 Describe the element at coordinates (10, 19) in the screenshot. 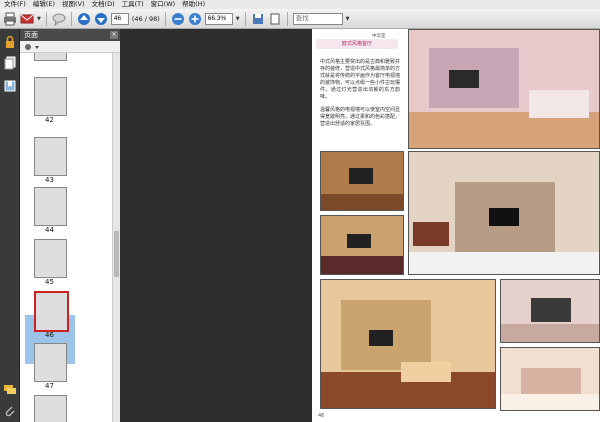

I see `print-icon` at that location.